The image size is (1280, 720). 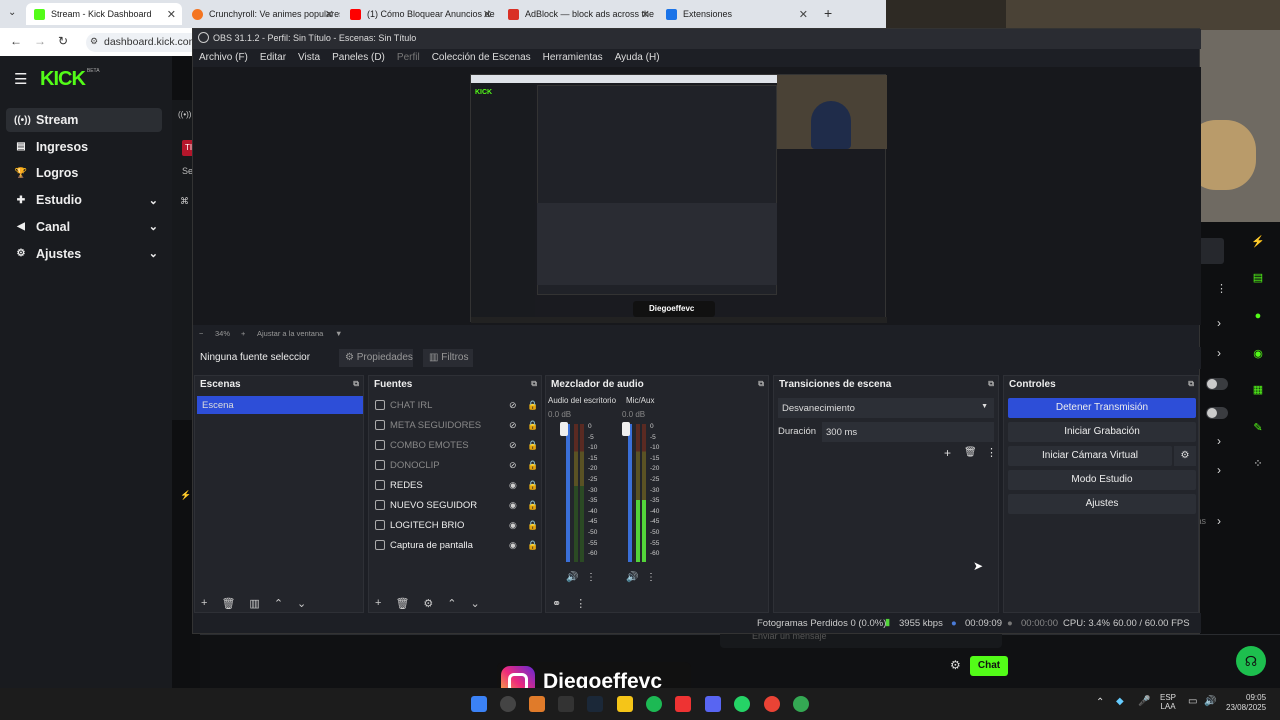 What do you see at coordinates (1258, 464) in the screenshot?
I see `nodes-icon: ⁘` at bounding box center [1258, 464].